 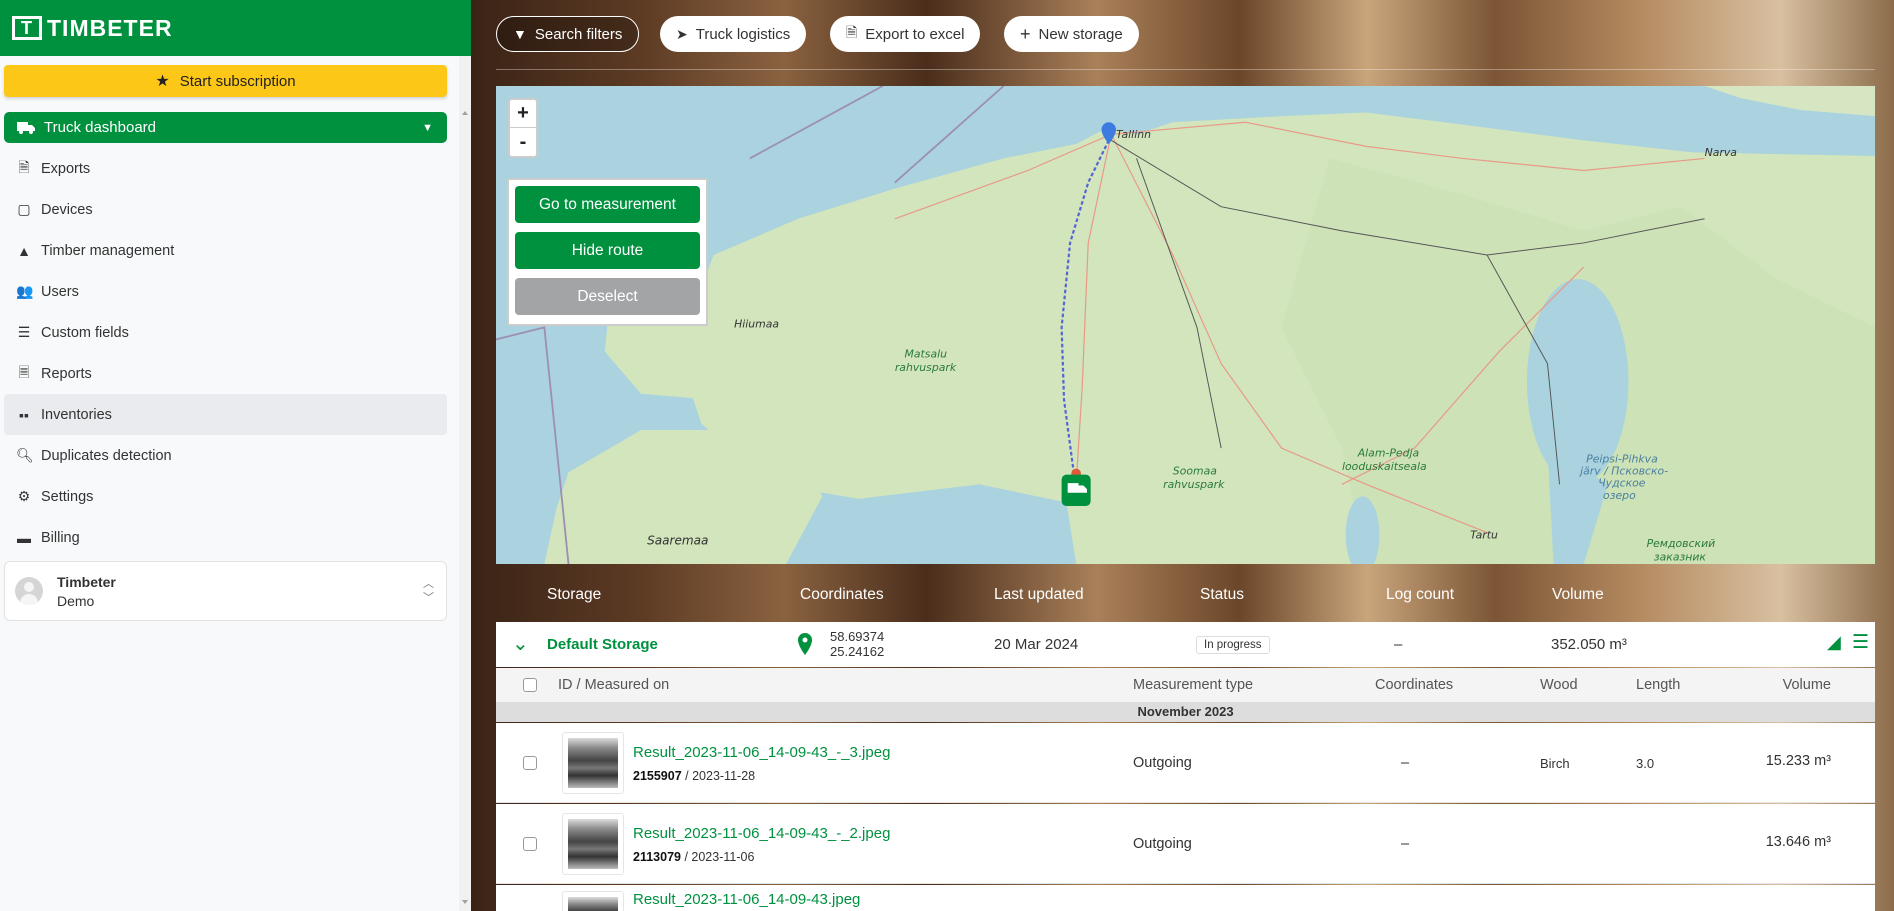 What do you see at coordinates (530, 685) in the screenshot?
I see `select-all-checkbox` at bounding box center [530, 685].